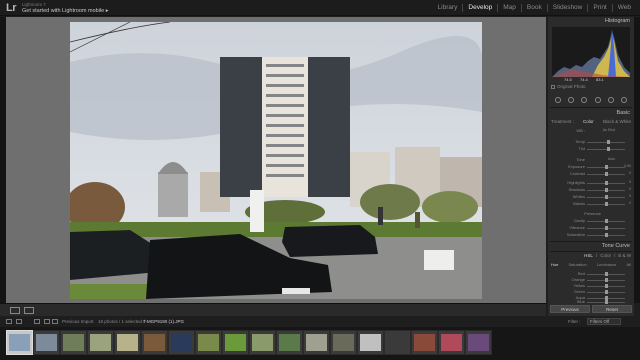 This screenshot has width=640, height=360. Describe the element at coordinates (591, 149) in the screenshot. I see `tint-slider: Tint` at that location.